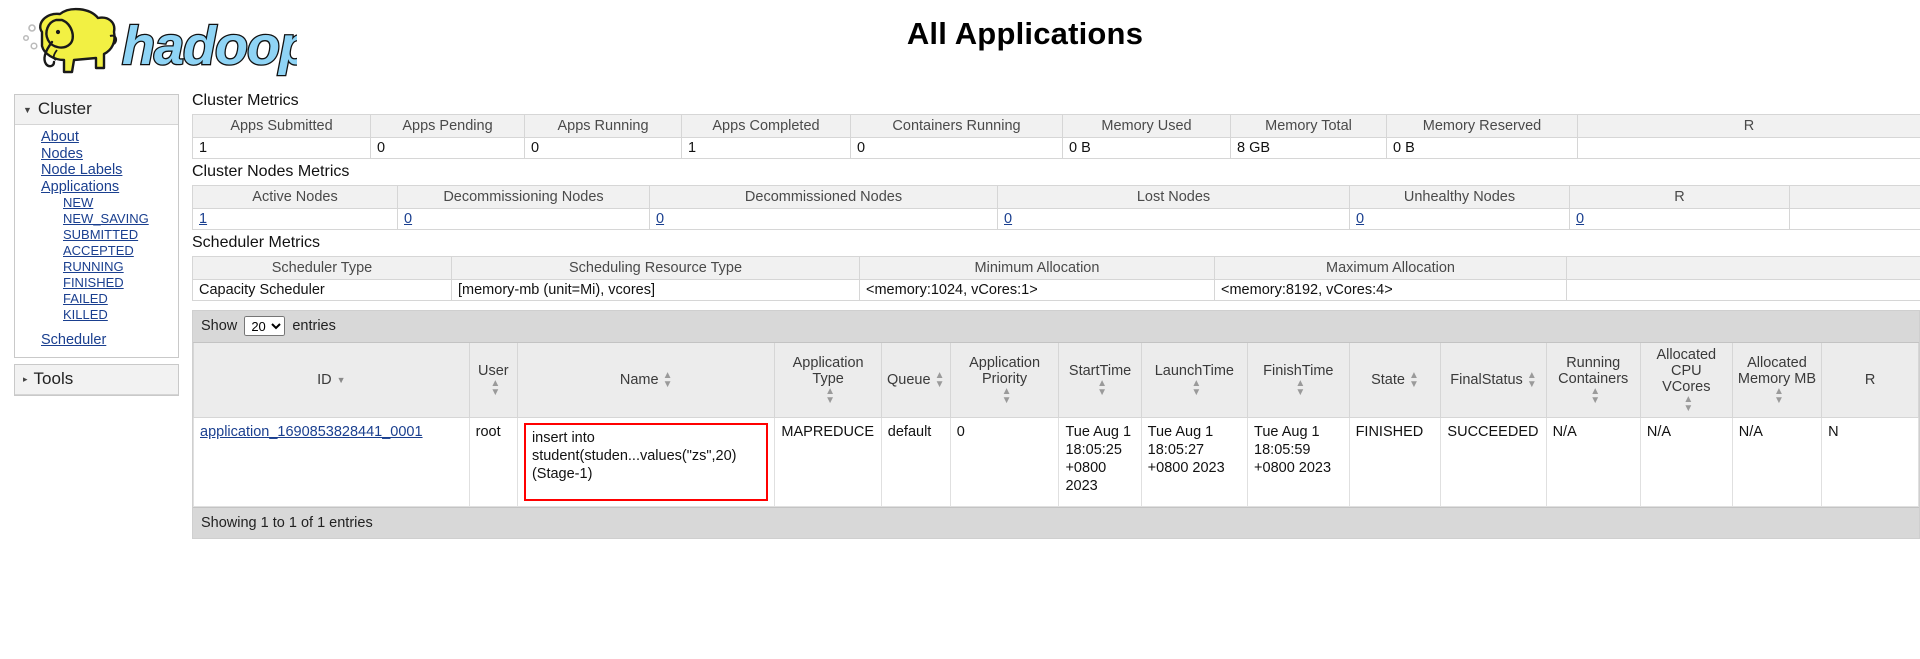  I want to click on val-nodes-overflow: 0, so click(1580, 219).